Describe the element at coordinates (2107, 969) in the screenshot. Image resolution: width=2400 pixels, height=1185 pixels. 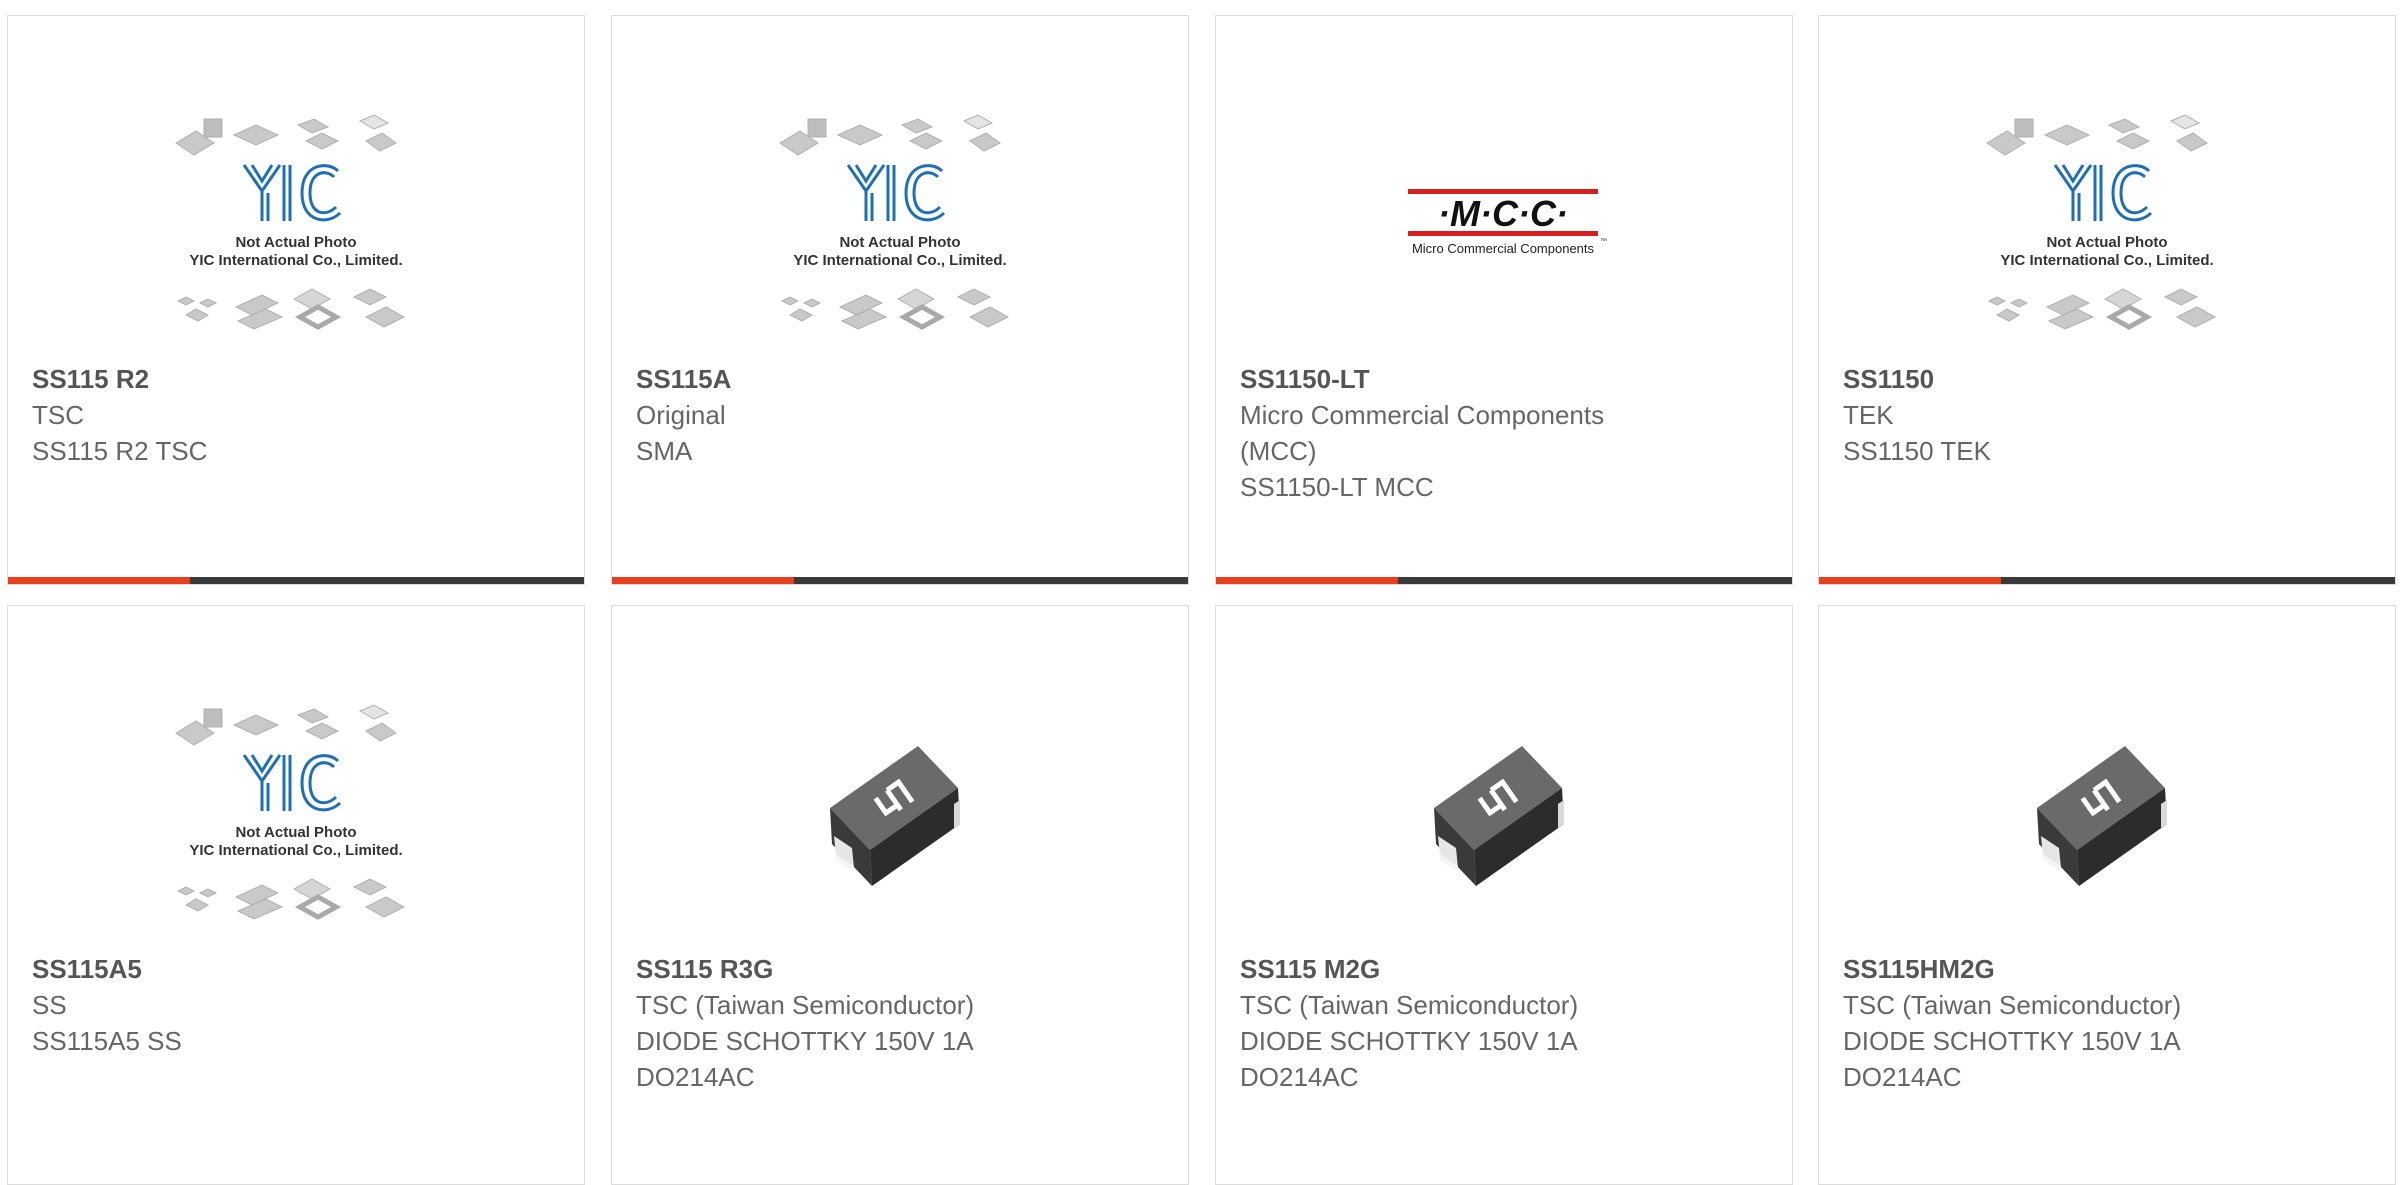
I see `product-name: SS115HM2G` at that location.